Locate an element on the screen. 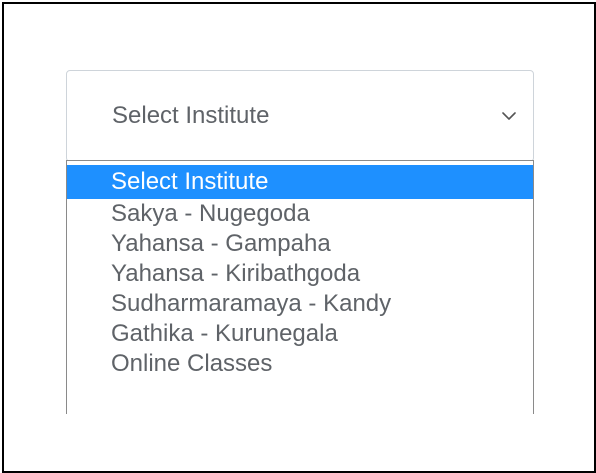  chevron-down-icon is located at coordinates (509, 116).